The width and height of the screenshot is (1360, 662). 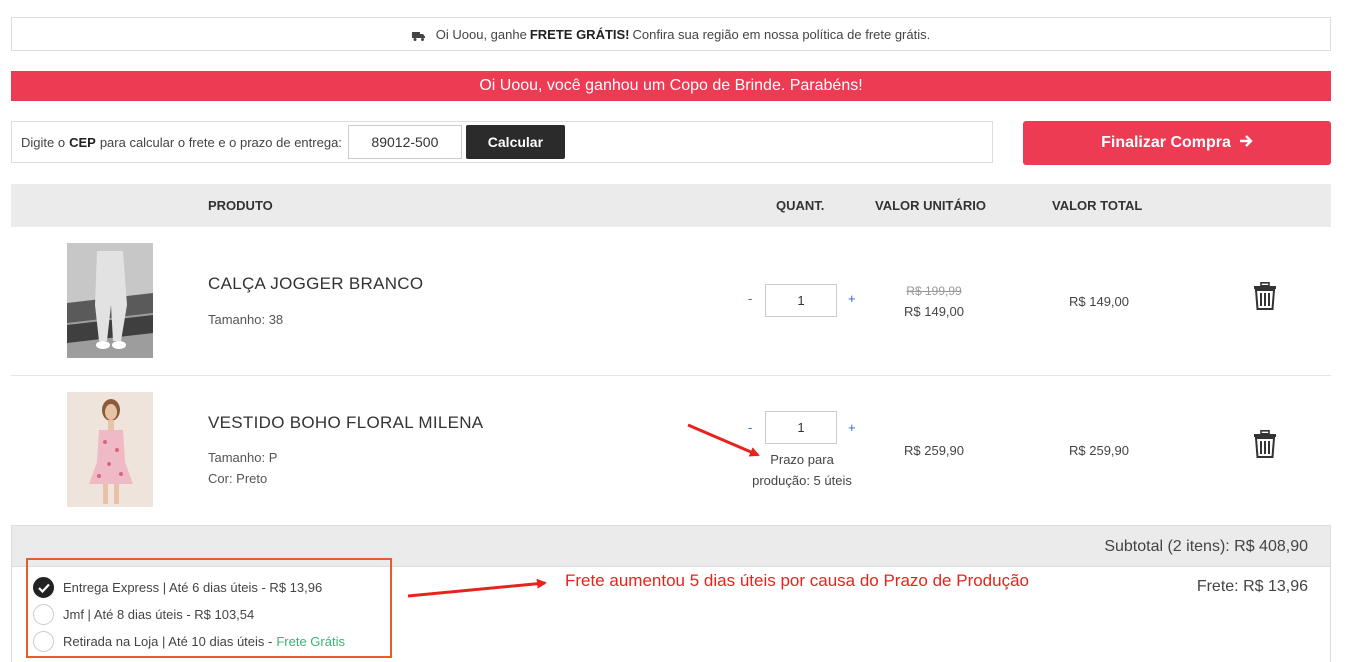 What do you see at coordinates (930, 205) in the screenshot?
I see `header-valor-unitario: VALOR UNITÁRIO` at bounding box center [930, 205].